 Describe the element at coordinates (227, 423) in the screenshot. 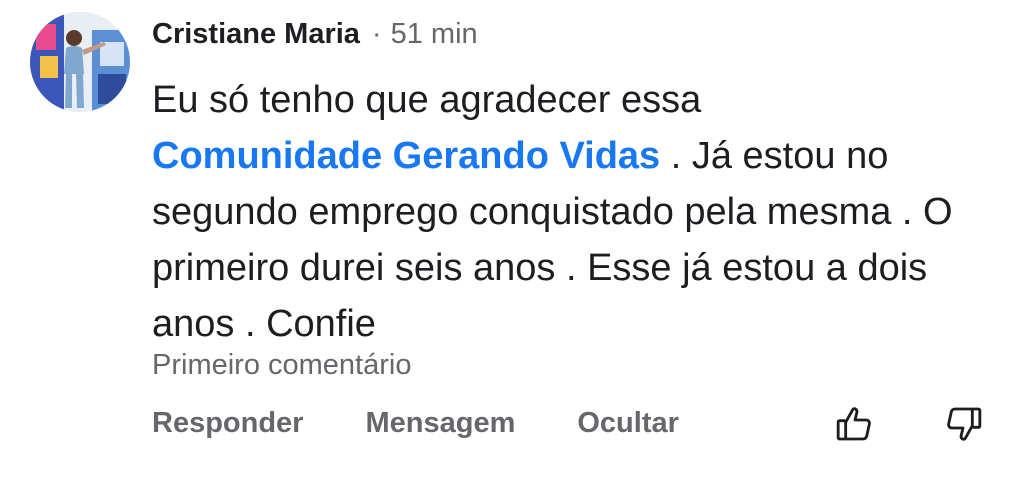

I see `reply-button: Responder` at that location.